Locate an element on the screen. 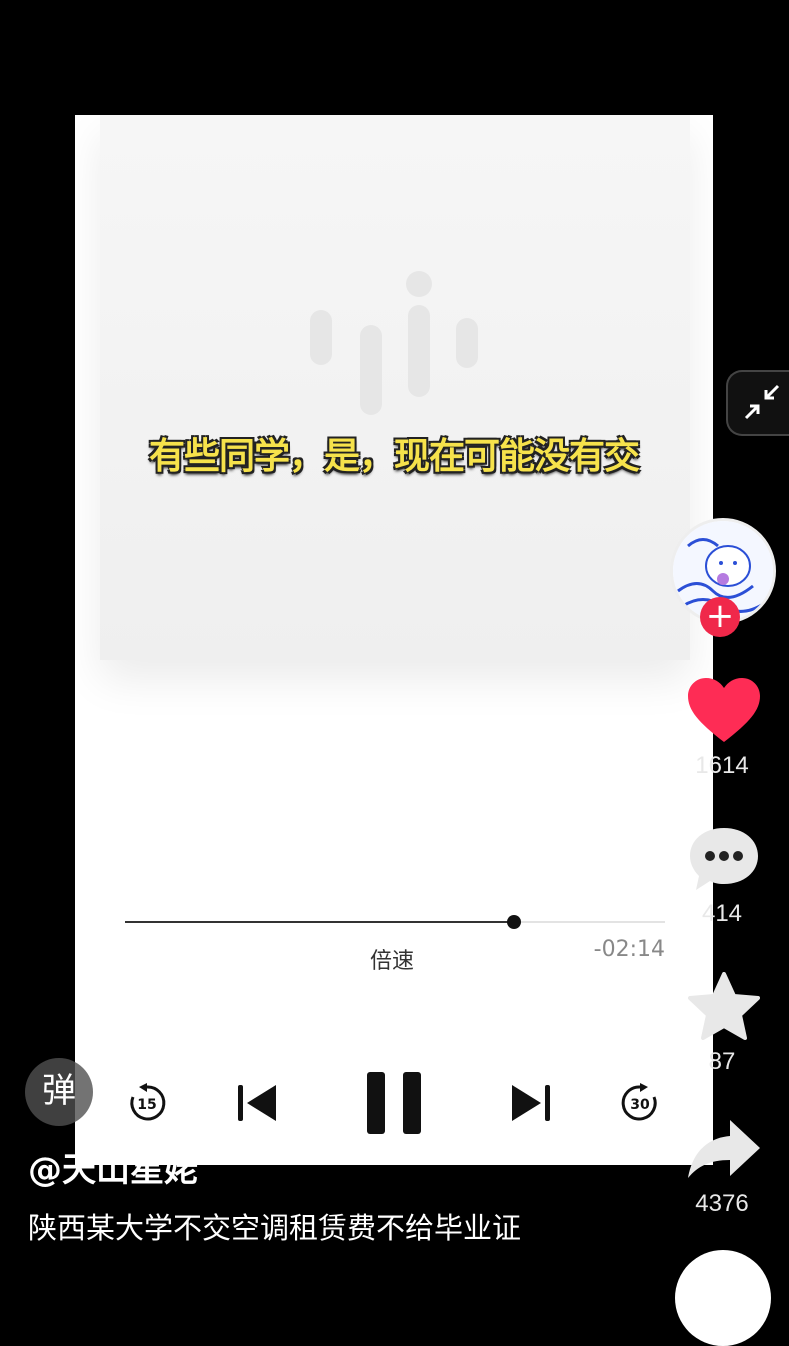 This screenshot has height=1346, width=789. forward-30-button: 30 is located at coordinates (640, 1103).